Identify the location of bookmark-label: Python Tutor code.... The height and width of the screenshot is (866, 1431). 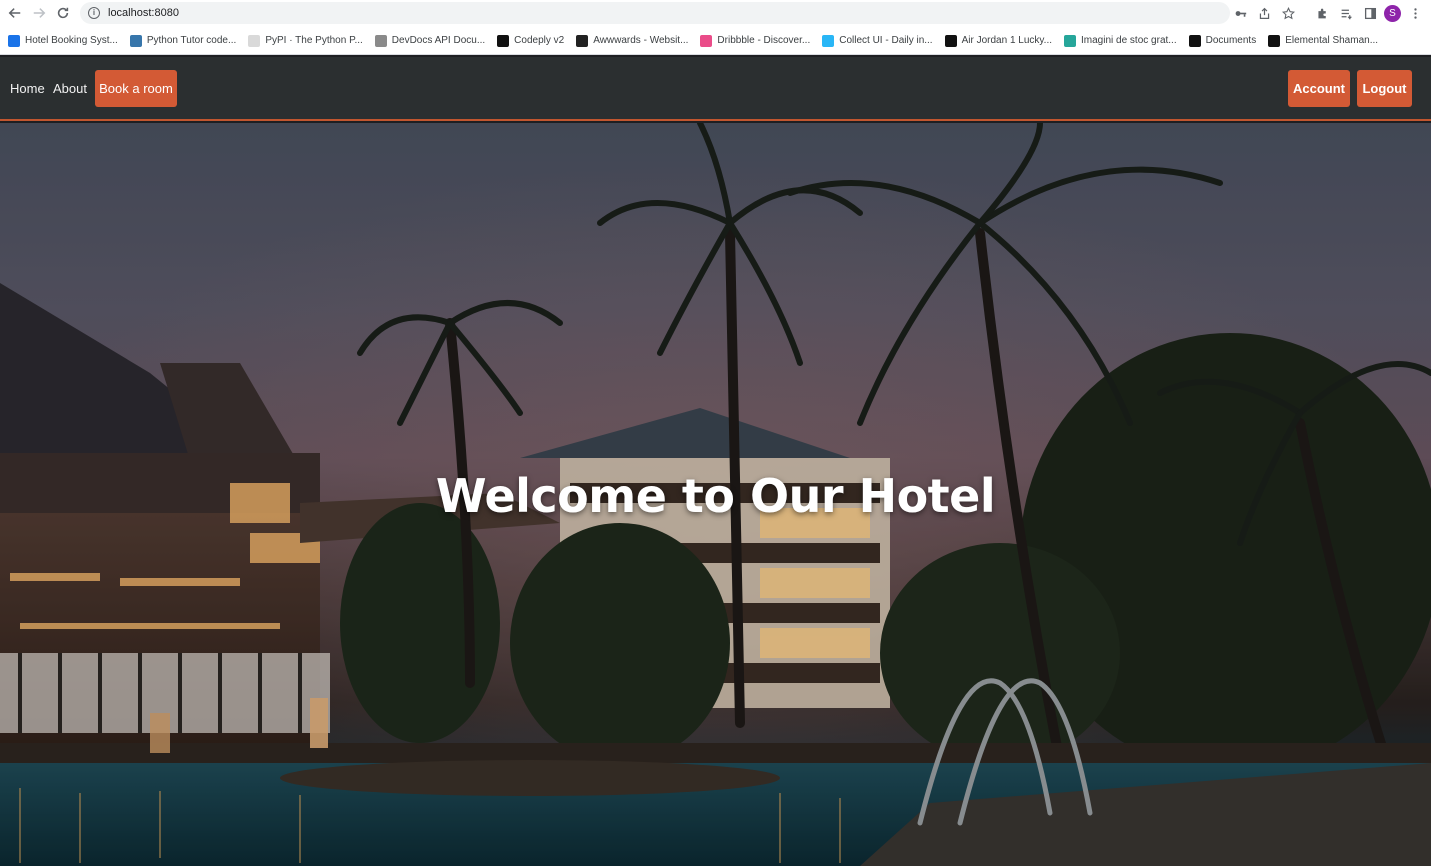
(191, 40).